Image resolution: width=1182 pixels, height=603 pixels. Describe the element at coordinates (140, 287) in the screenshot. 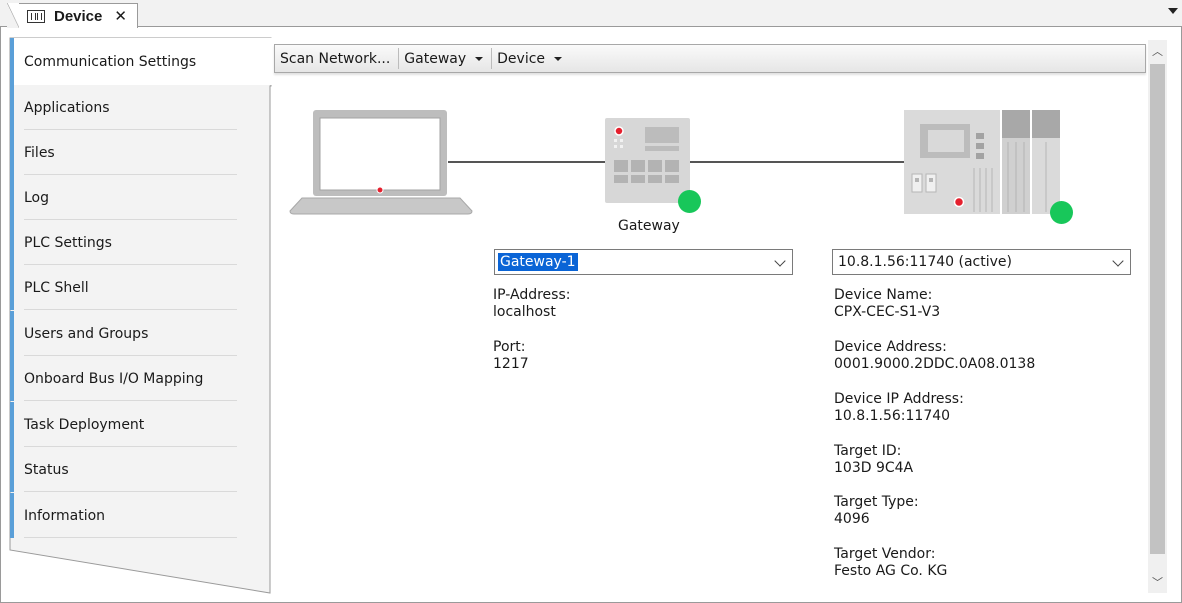

I see `nav-item-plc-shell: PLC Shell` at that location.